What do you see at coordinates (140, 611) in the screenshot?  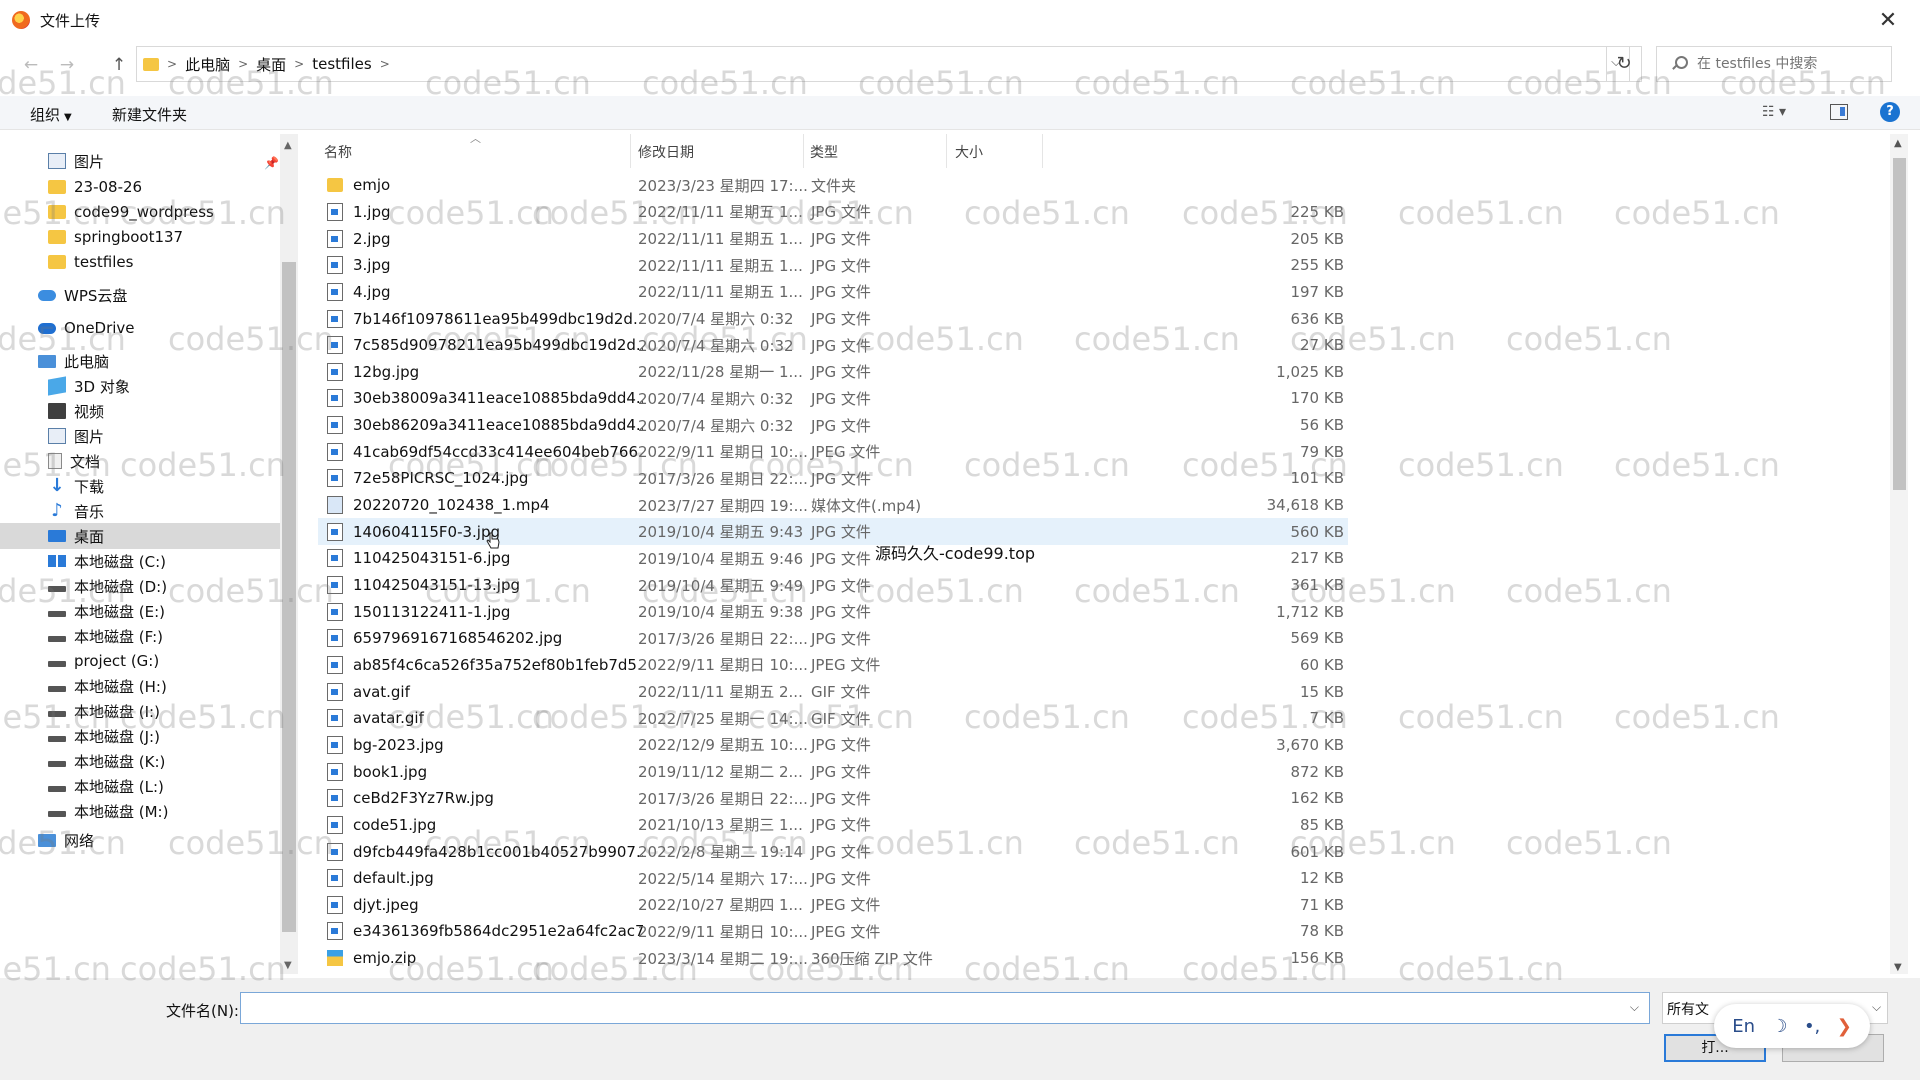 I see `sidebar-item: 本地磁盘 (E:)` at bounding box center [140, 611].